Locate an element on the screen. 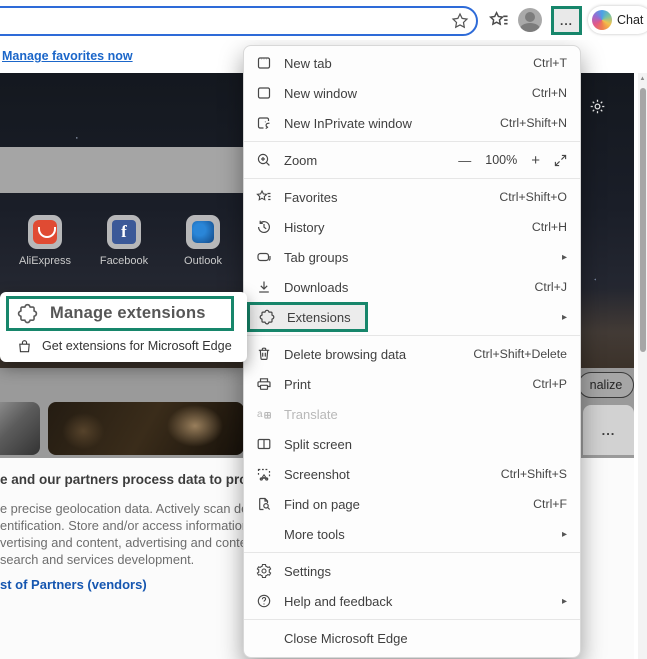 The image size is (647, 659). menu-item-new-window: New window Ctrl+N is located at coordinates (412, 93).